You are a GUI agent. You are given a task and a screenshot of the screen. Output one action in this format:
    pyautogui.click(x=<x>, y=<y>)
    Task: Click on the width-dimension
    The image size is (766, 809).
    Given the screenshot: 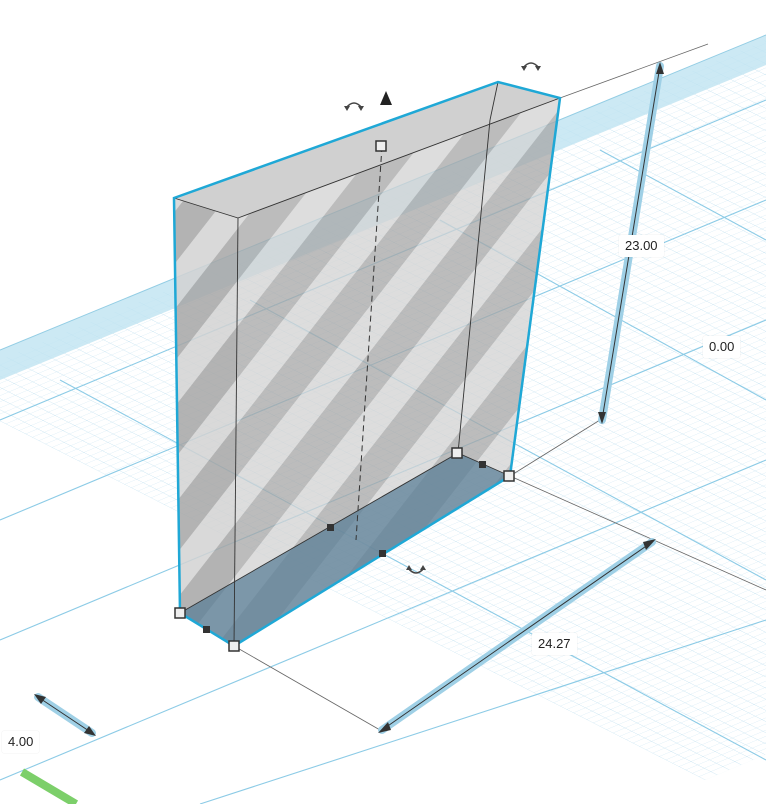 What is the action you would take?
    pyautogui.click(x=65, y=715)
    